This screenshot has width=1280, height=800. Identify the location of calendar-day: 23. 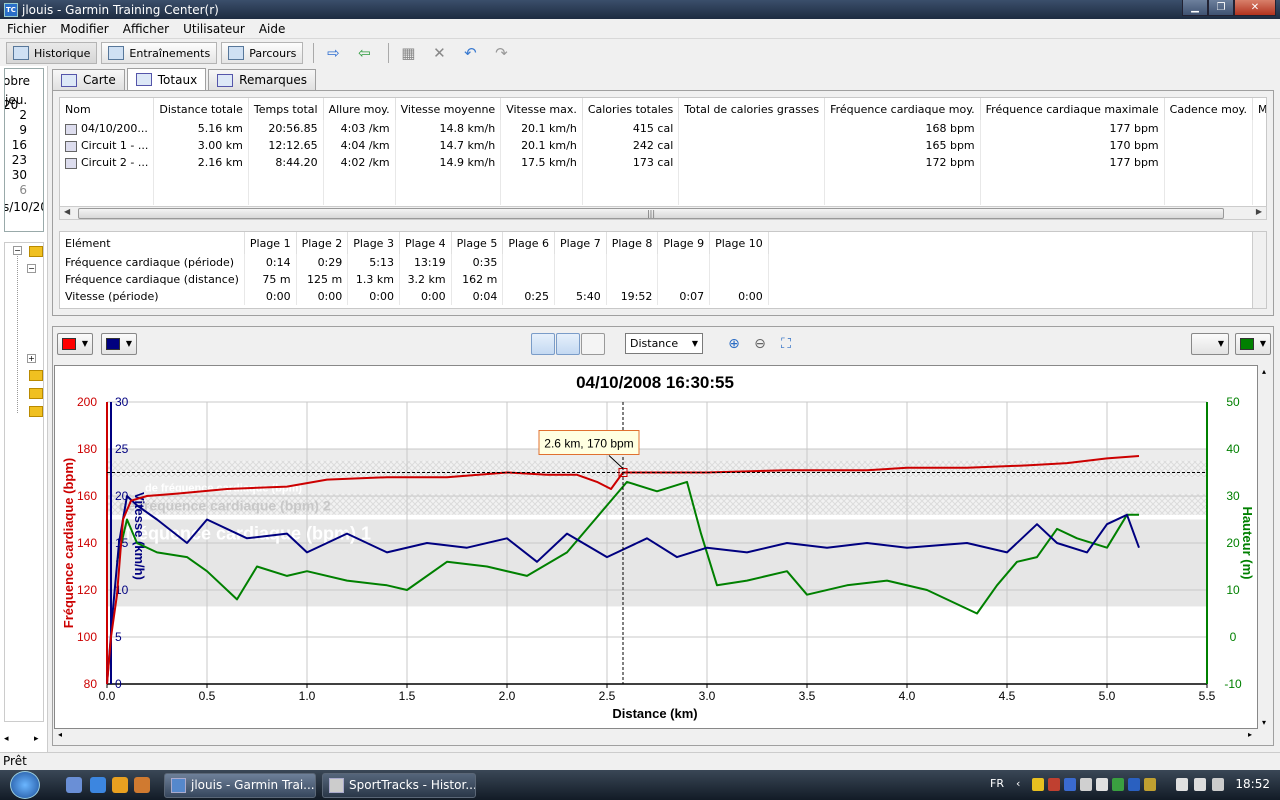
(24, 160).